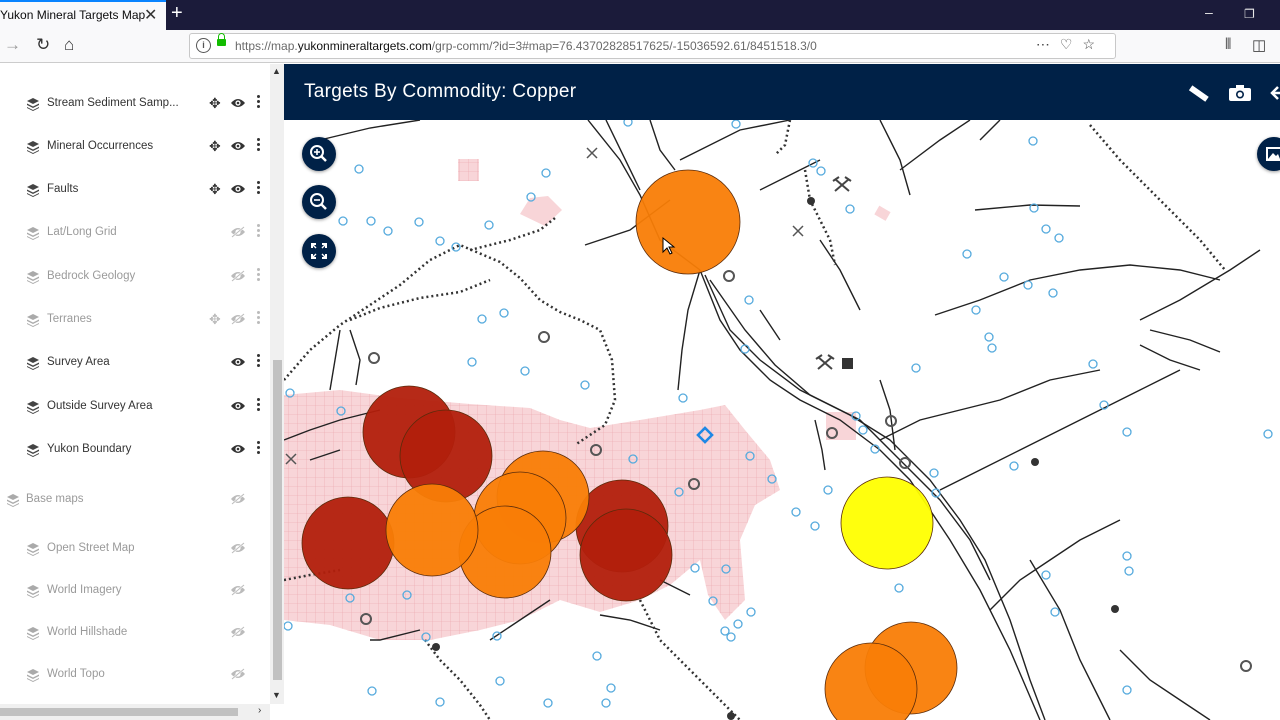 The height and width of the screenshot is (720, 1280). I want to click on layer-row: Survey Area, so click(135, 367).